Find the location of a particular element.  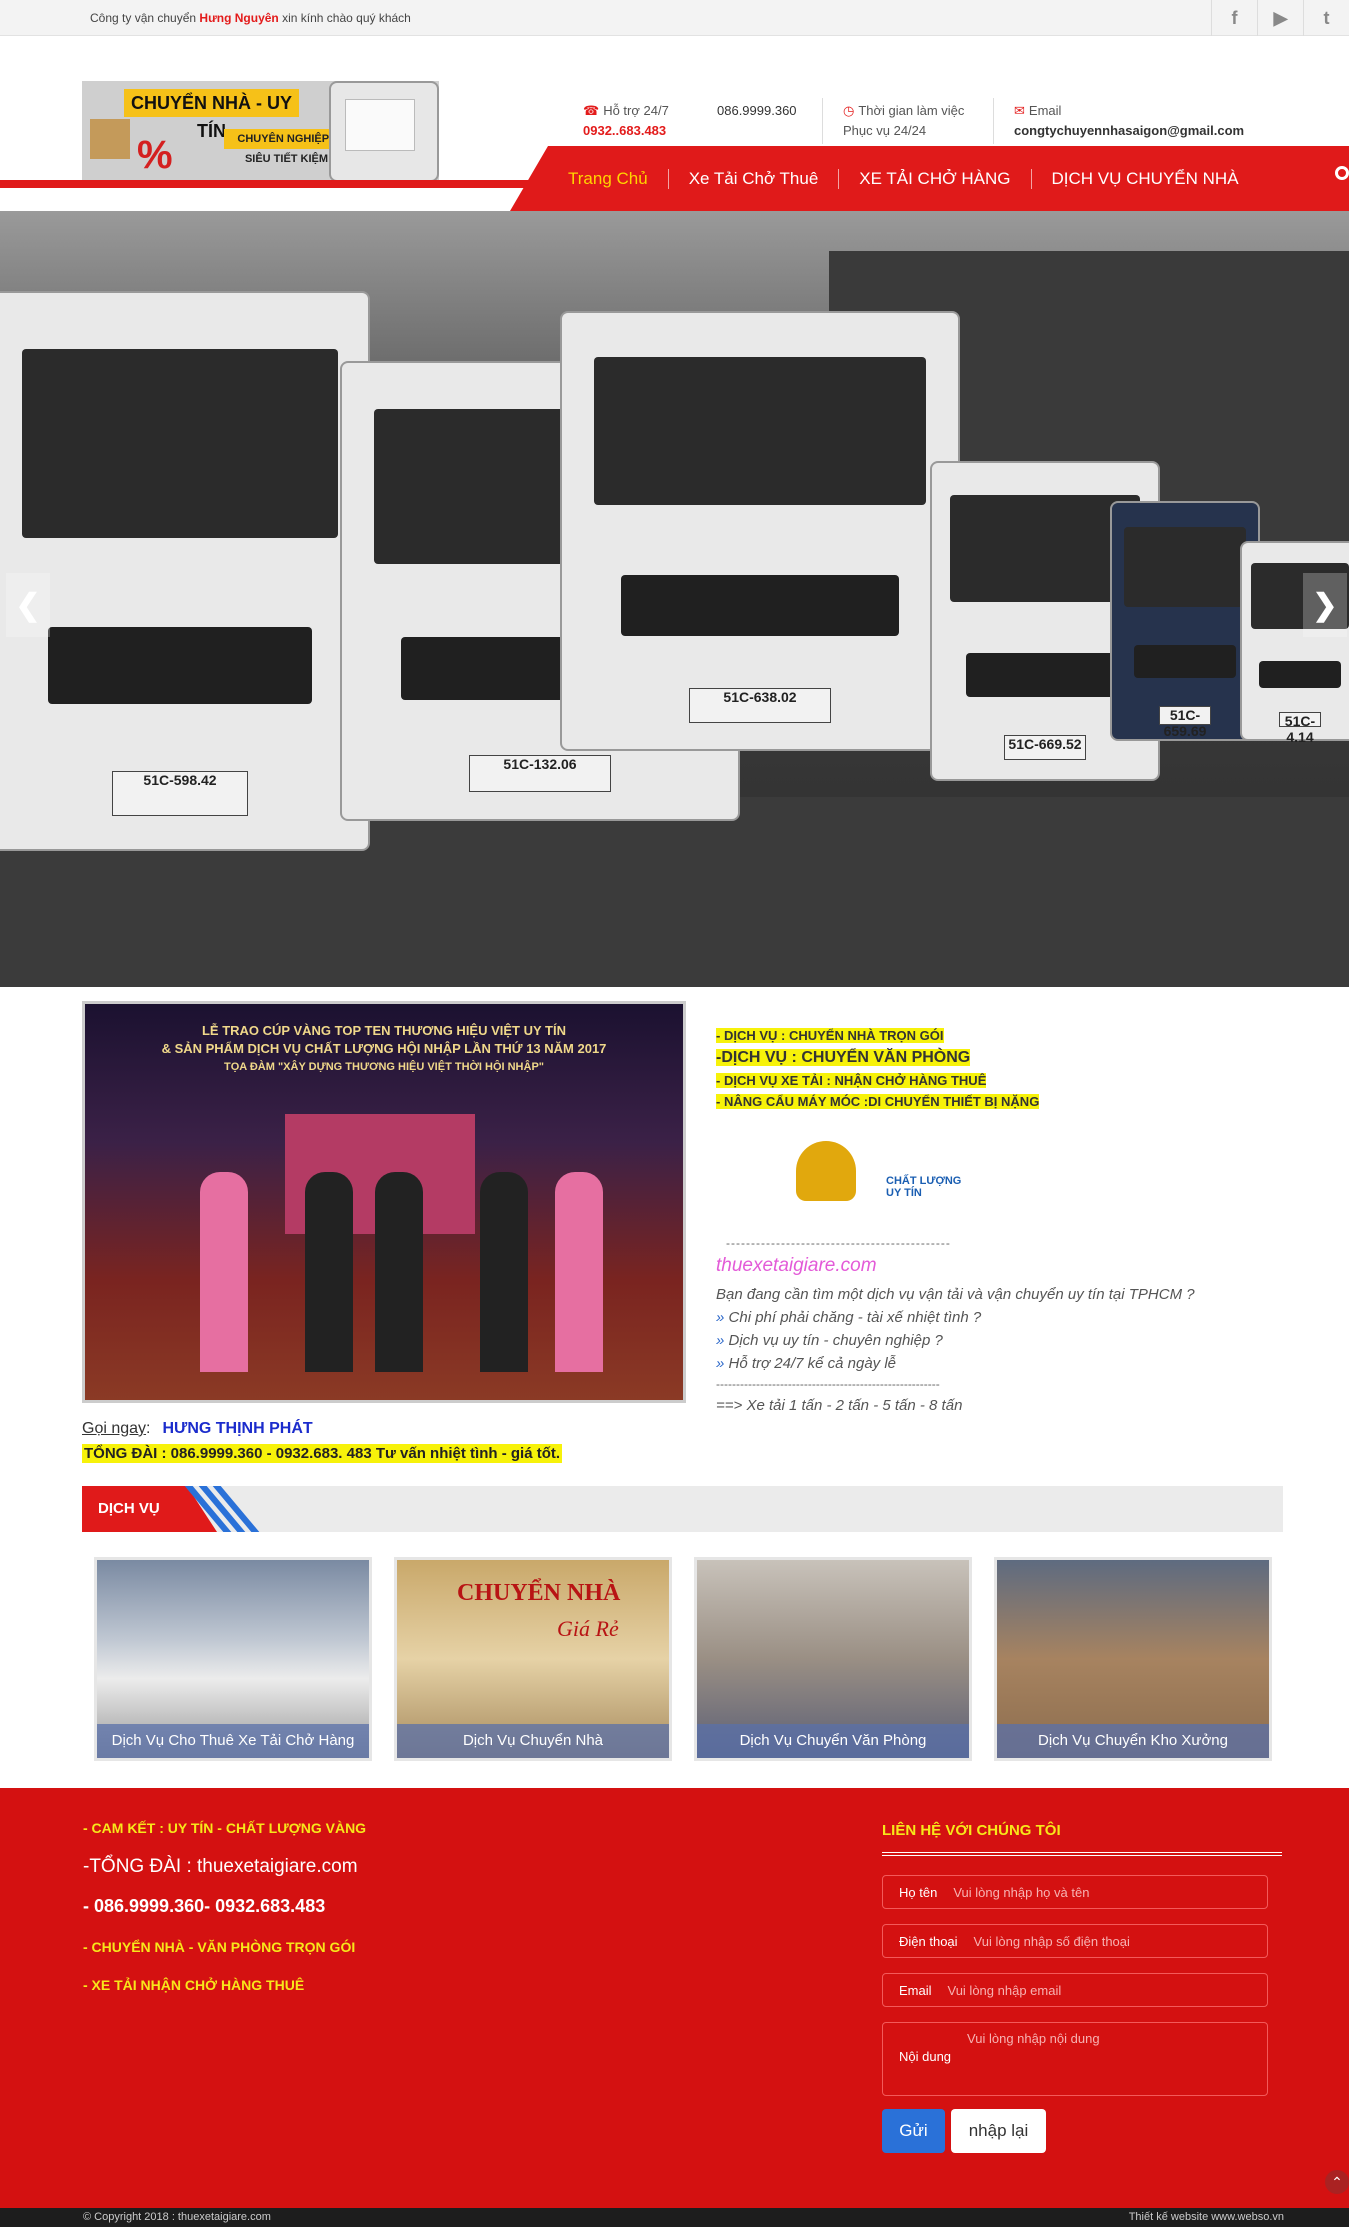

nav-red-line is located at coordinates (270, 184).